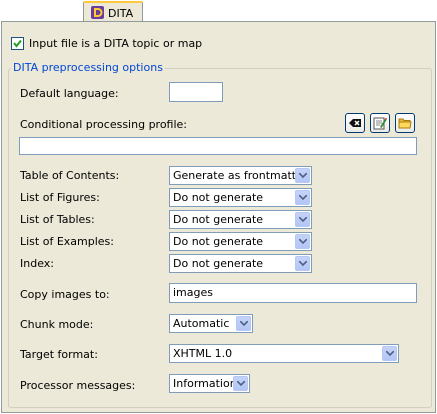  What do you see at coordinates (69, 93) in the screenshot?
I see `default-language-label: Default language:` at bounding box center [69, 93].